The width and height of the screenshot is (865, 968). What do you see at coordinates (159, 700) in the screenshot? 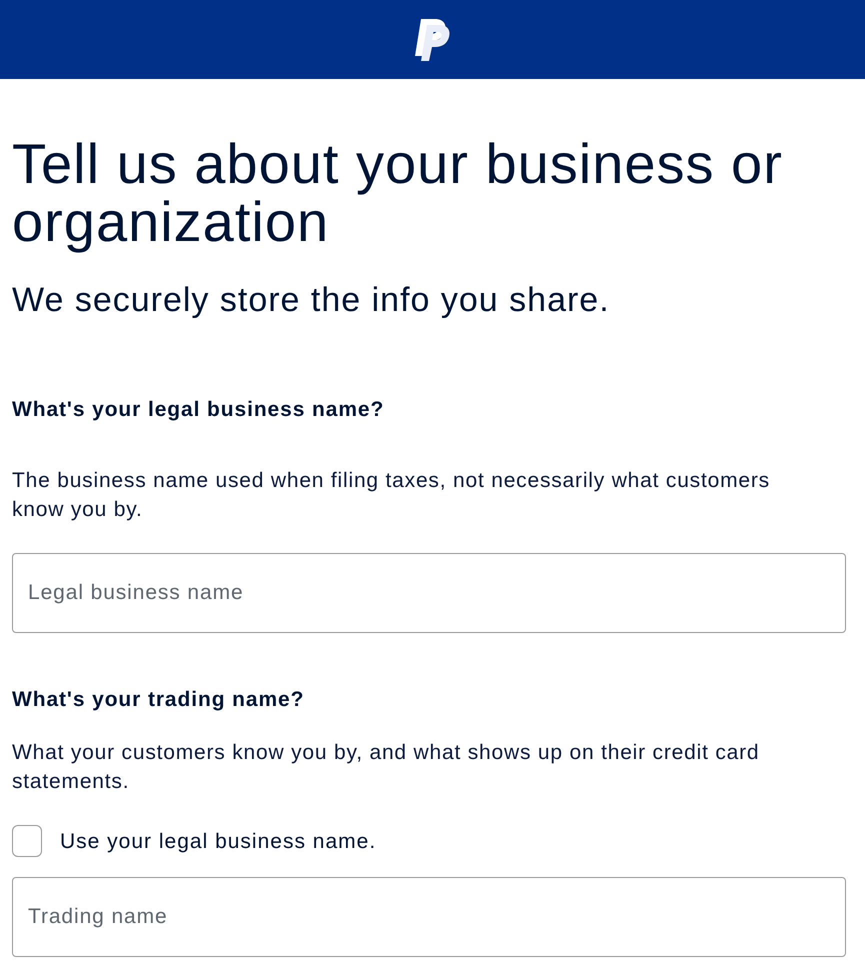
I see `question-label: What's your trading name?` at bounding box center [159, 700].